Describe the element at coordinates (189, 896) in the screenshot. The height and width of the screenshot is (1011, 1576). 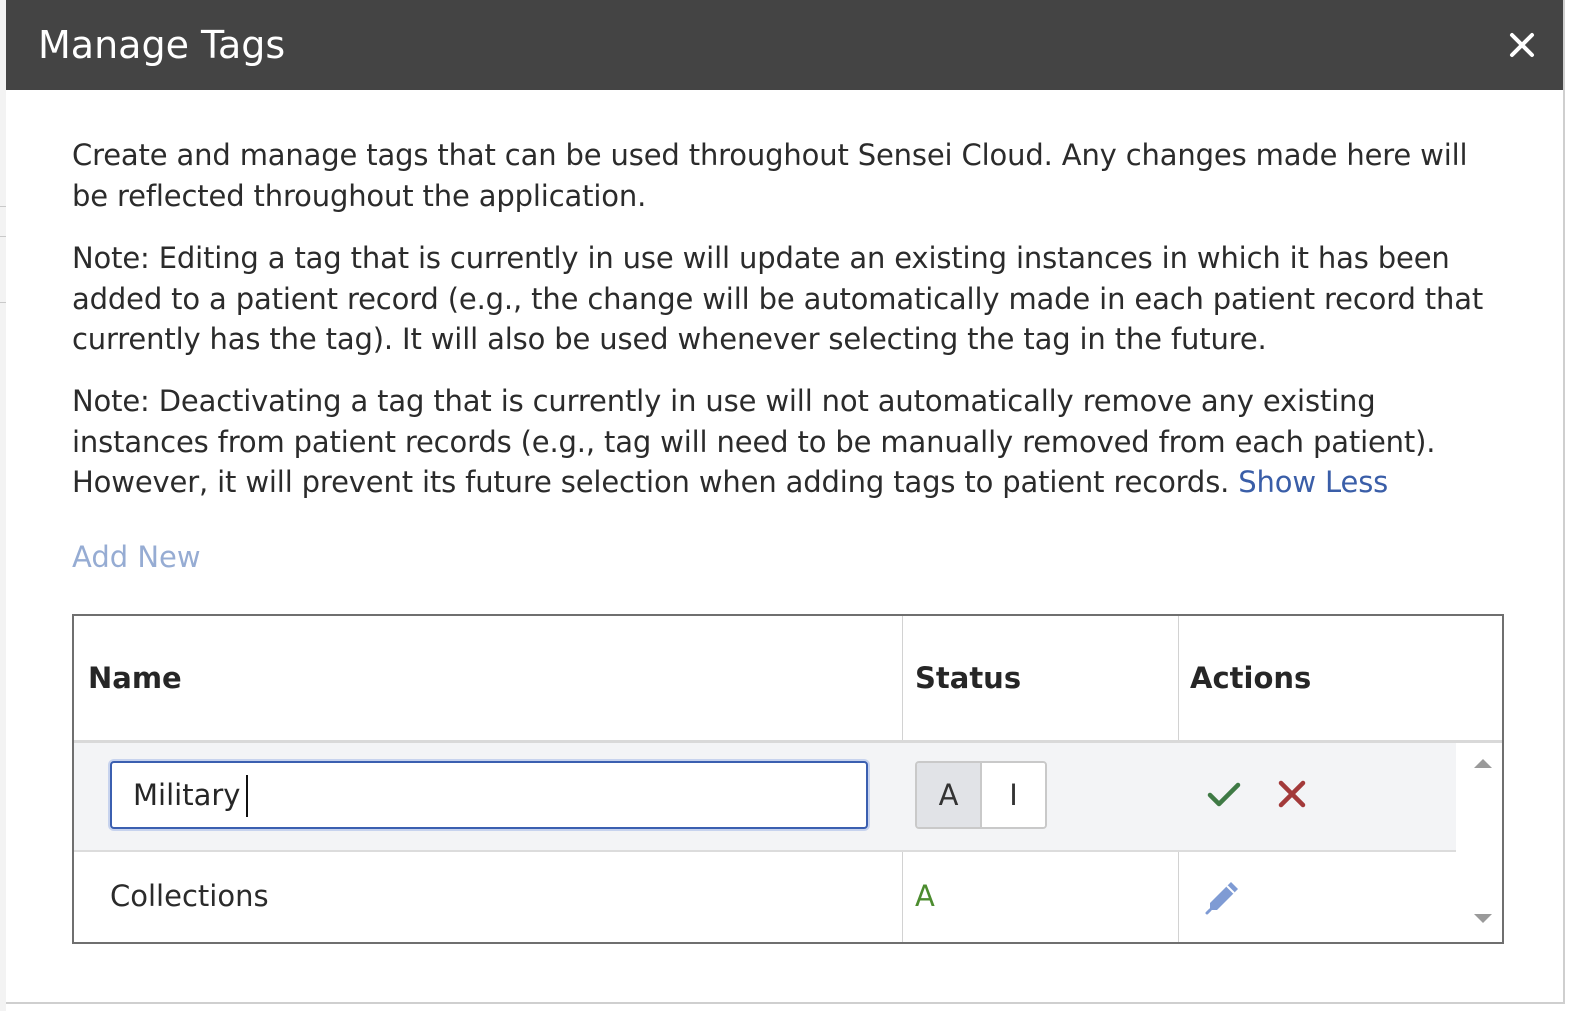
I see `table-cell-name: Collections` at that location.